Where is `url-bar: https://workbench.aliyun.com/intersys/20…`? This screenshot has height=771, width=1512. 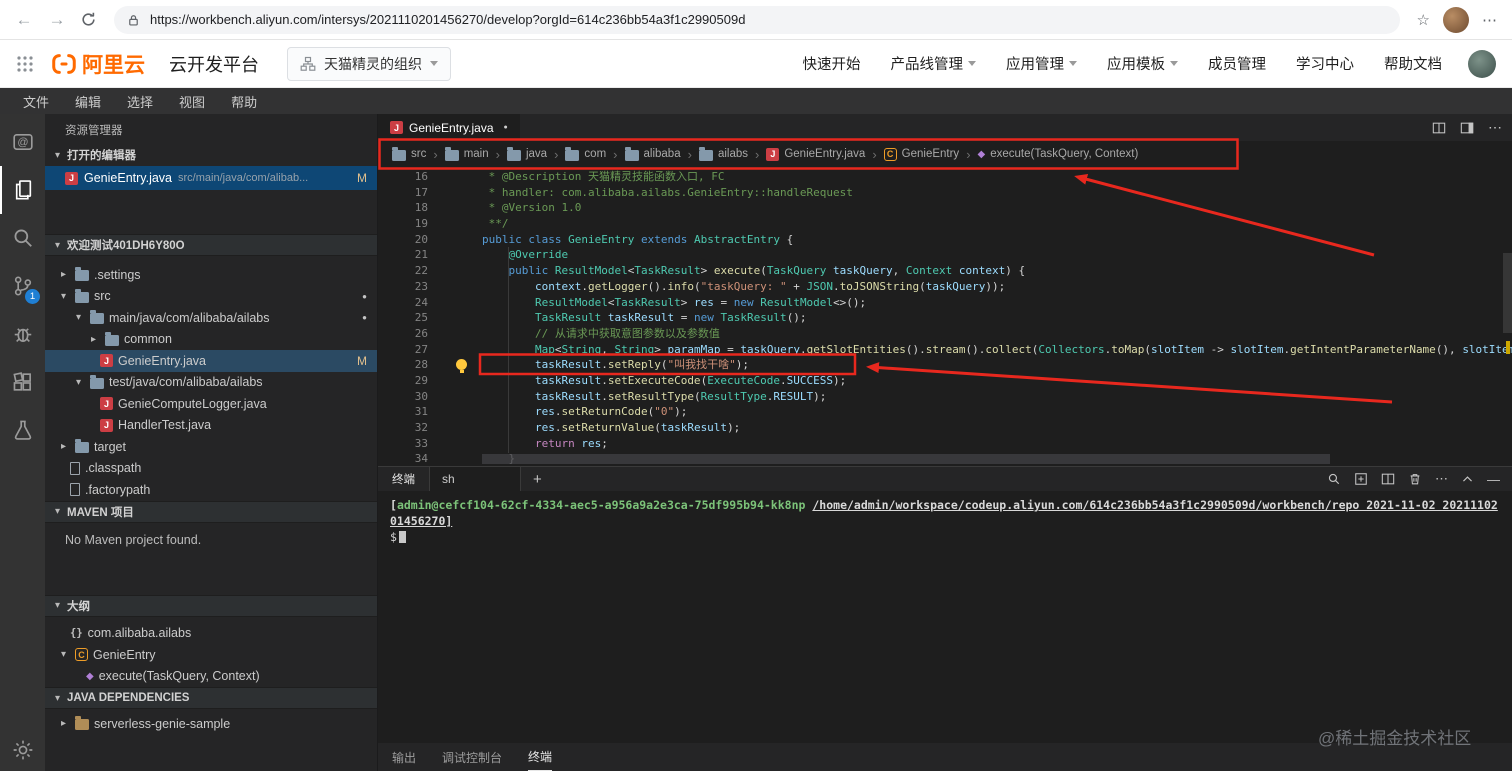 url-bar: https://workbench.aliyun.com/intersys/20… is located at coordinates (757, 19).